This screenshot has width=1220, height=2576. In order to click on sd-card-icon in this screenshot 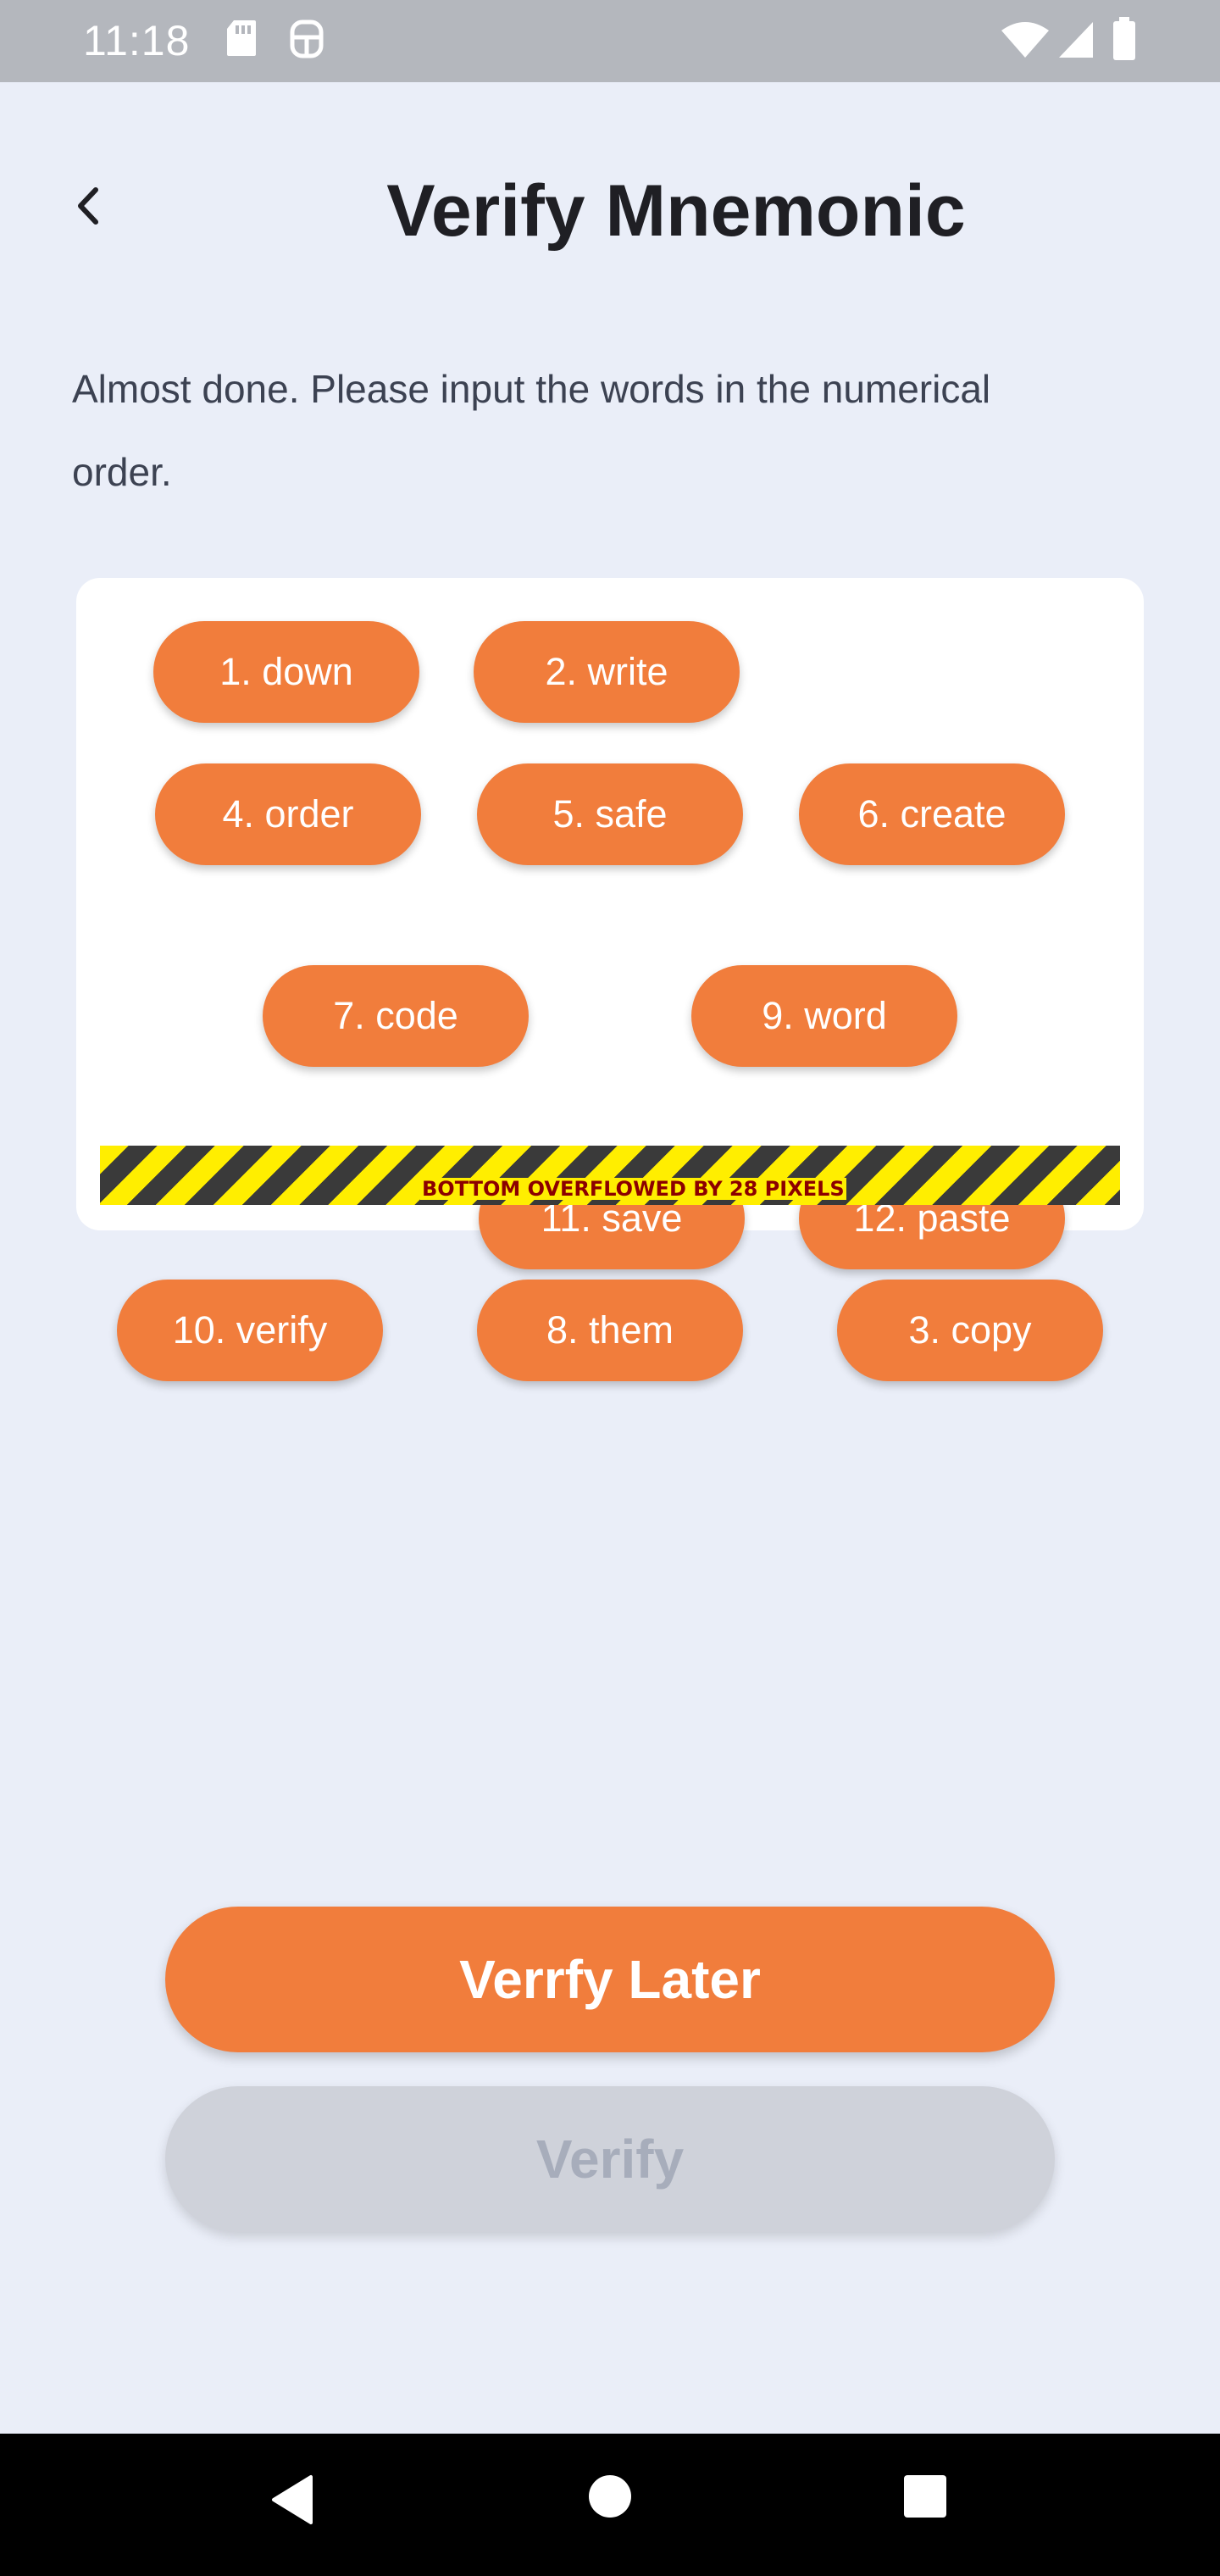, I will do `click(241, 40)`.